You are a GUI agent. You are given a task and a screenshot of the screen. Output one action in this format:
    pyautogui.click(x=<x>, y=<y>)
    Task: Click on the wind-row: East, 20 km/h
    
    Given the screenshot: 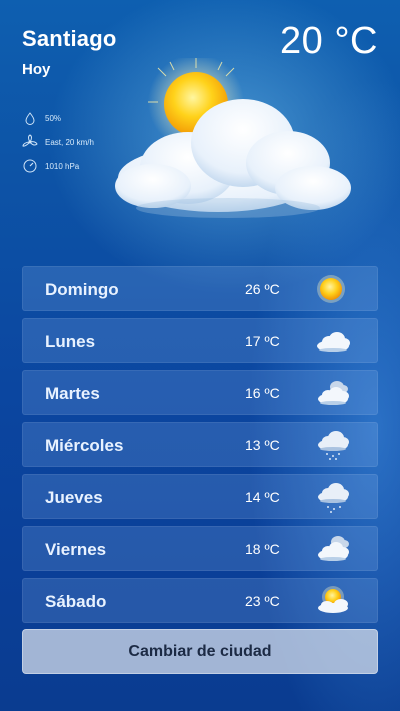 What is the action you would take?
    pyautogui.click(x=58, y=142)
    